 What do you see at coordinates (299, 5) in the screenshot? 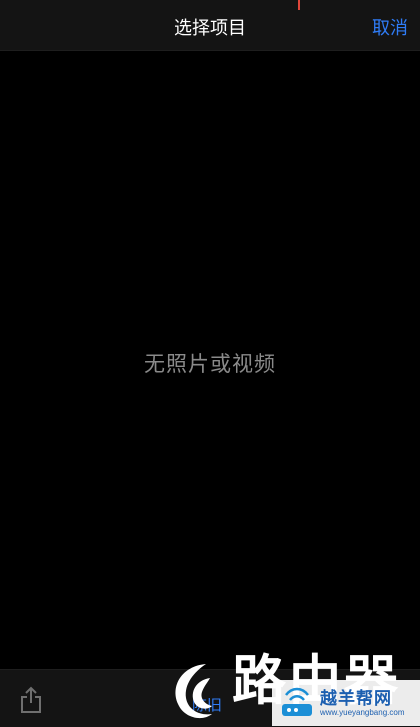
I see `red-marker` at bounding box center [299, 5].